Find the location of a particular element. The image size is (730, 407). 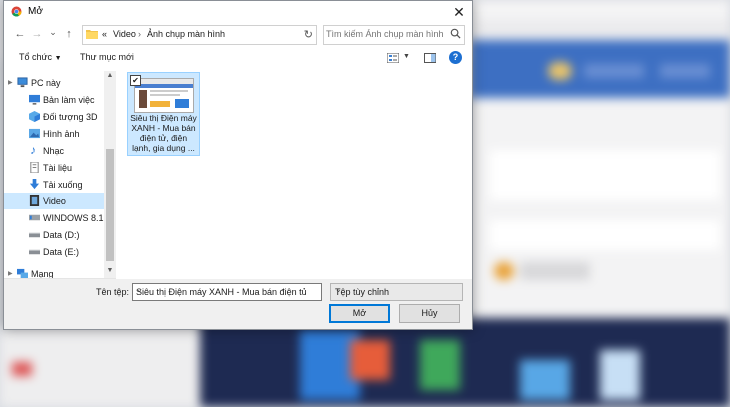

folder-icon is located at coordinates (92, 34).